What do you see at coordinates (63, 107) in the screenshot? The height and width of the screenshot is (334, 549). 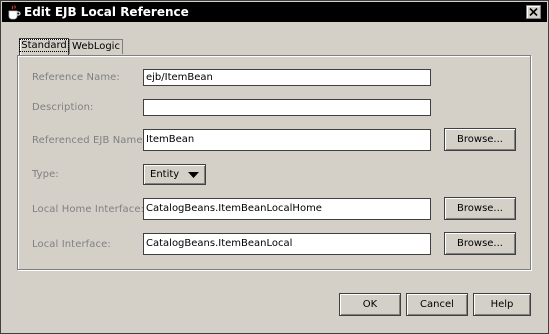 I see `description-label: Description:` at bounding box center [63, 107].